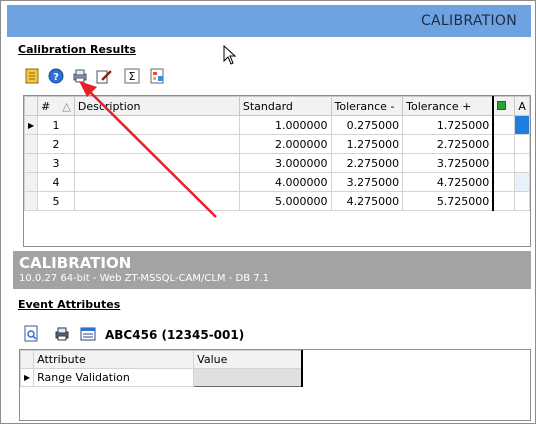  What do you see at coordinates (148, 149) in the screenshot?
I see `annotation-arrow` at bounding box center [148, 149].